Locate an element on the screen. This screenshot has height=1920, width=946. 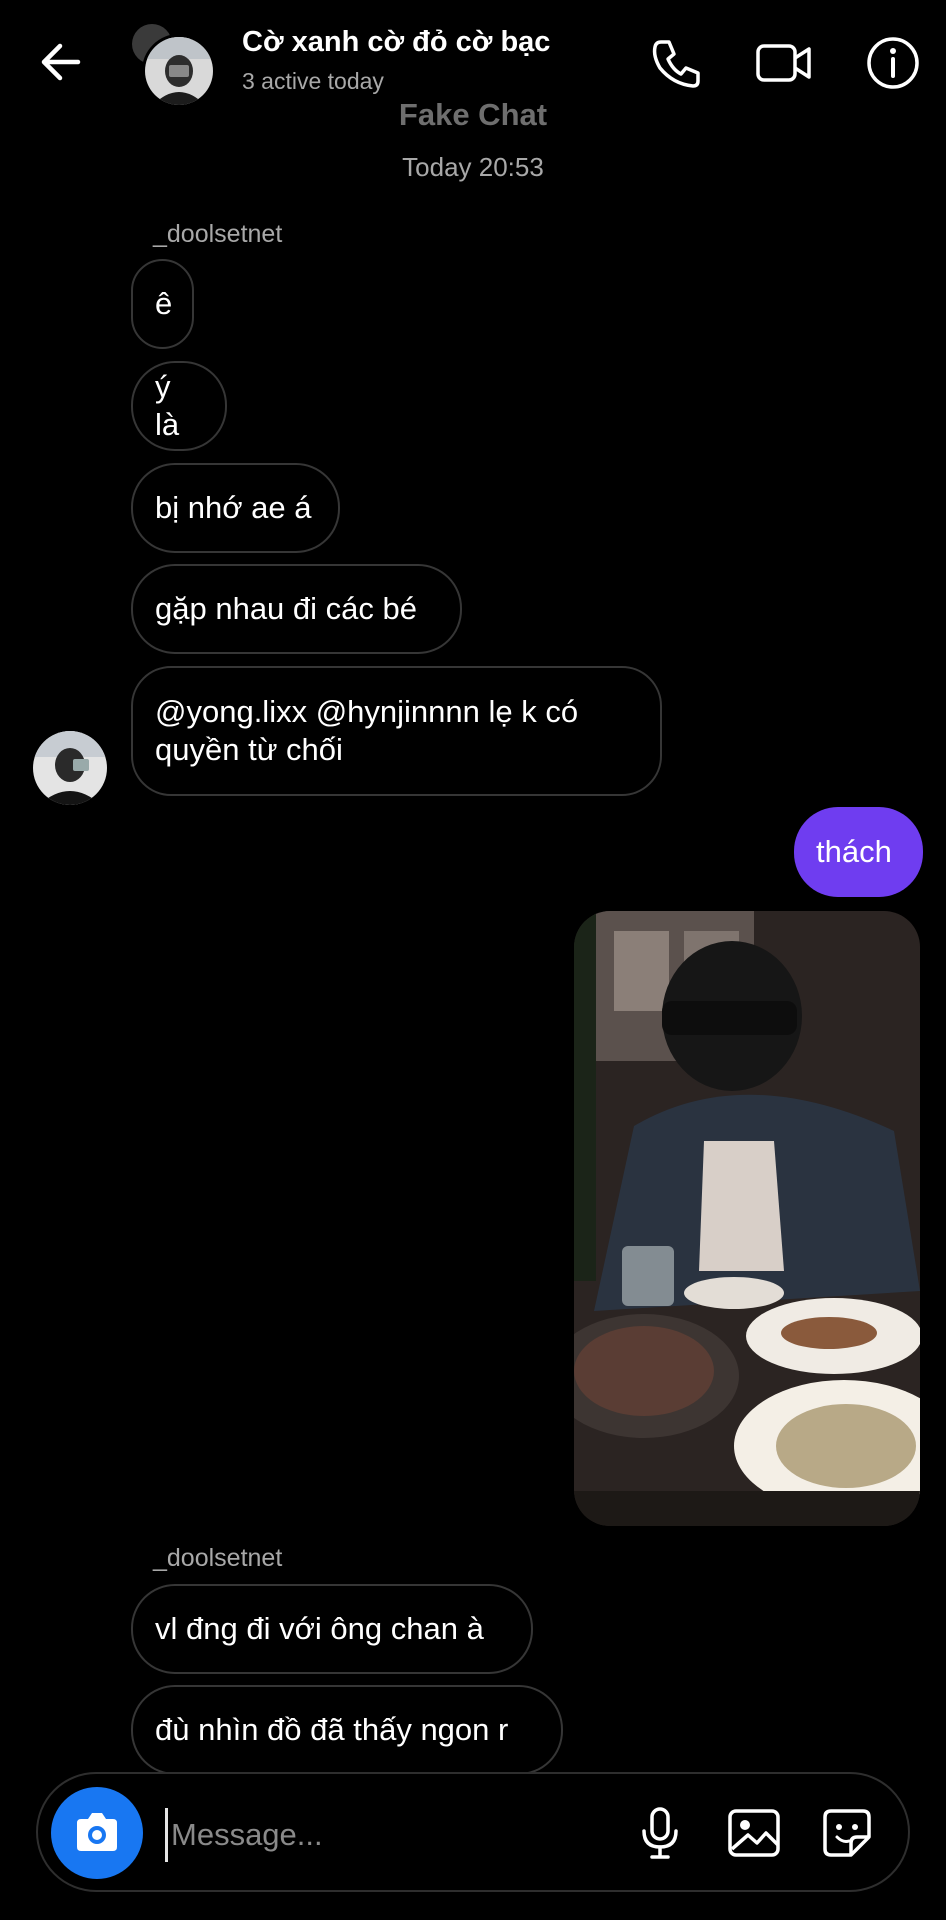
message-bubble: ê is located at coordinates (162, 304).